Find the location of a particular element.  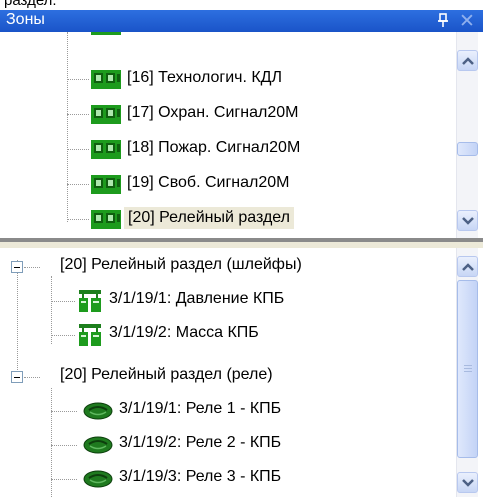

zone-row-selected: [20] Релейный раздел is located at coordinates (230, 219).